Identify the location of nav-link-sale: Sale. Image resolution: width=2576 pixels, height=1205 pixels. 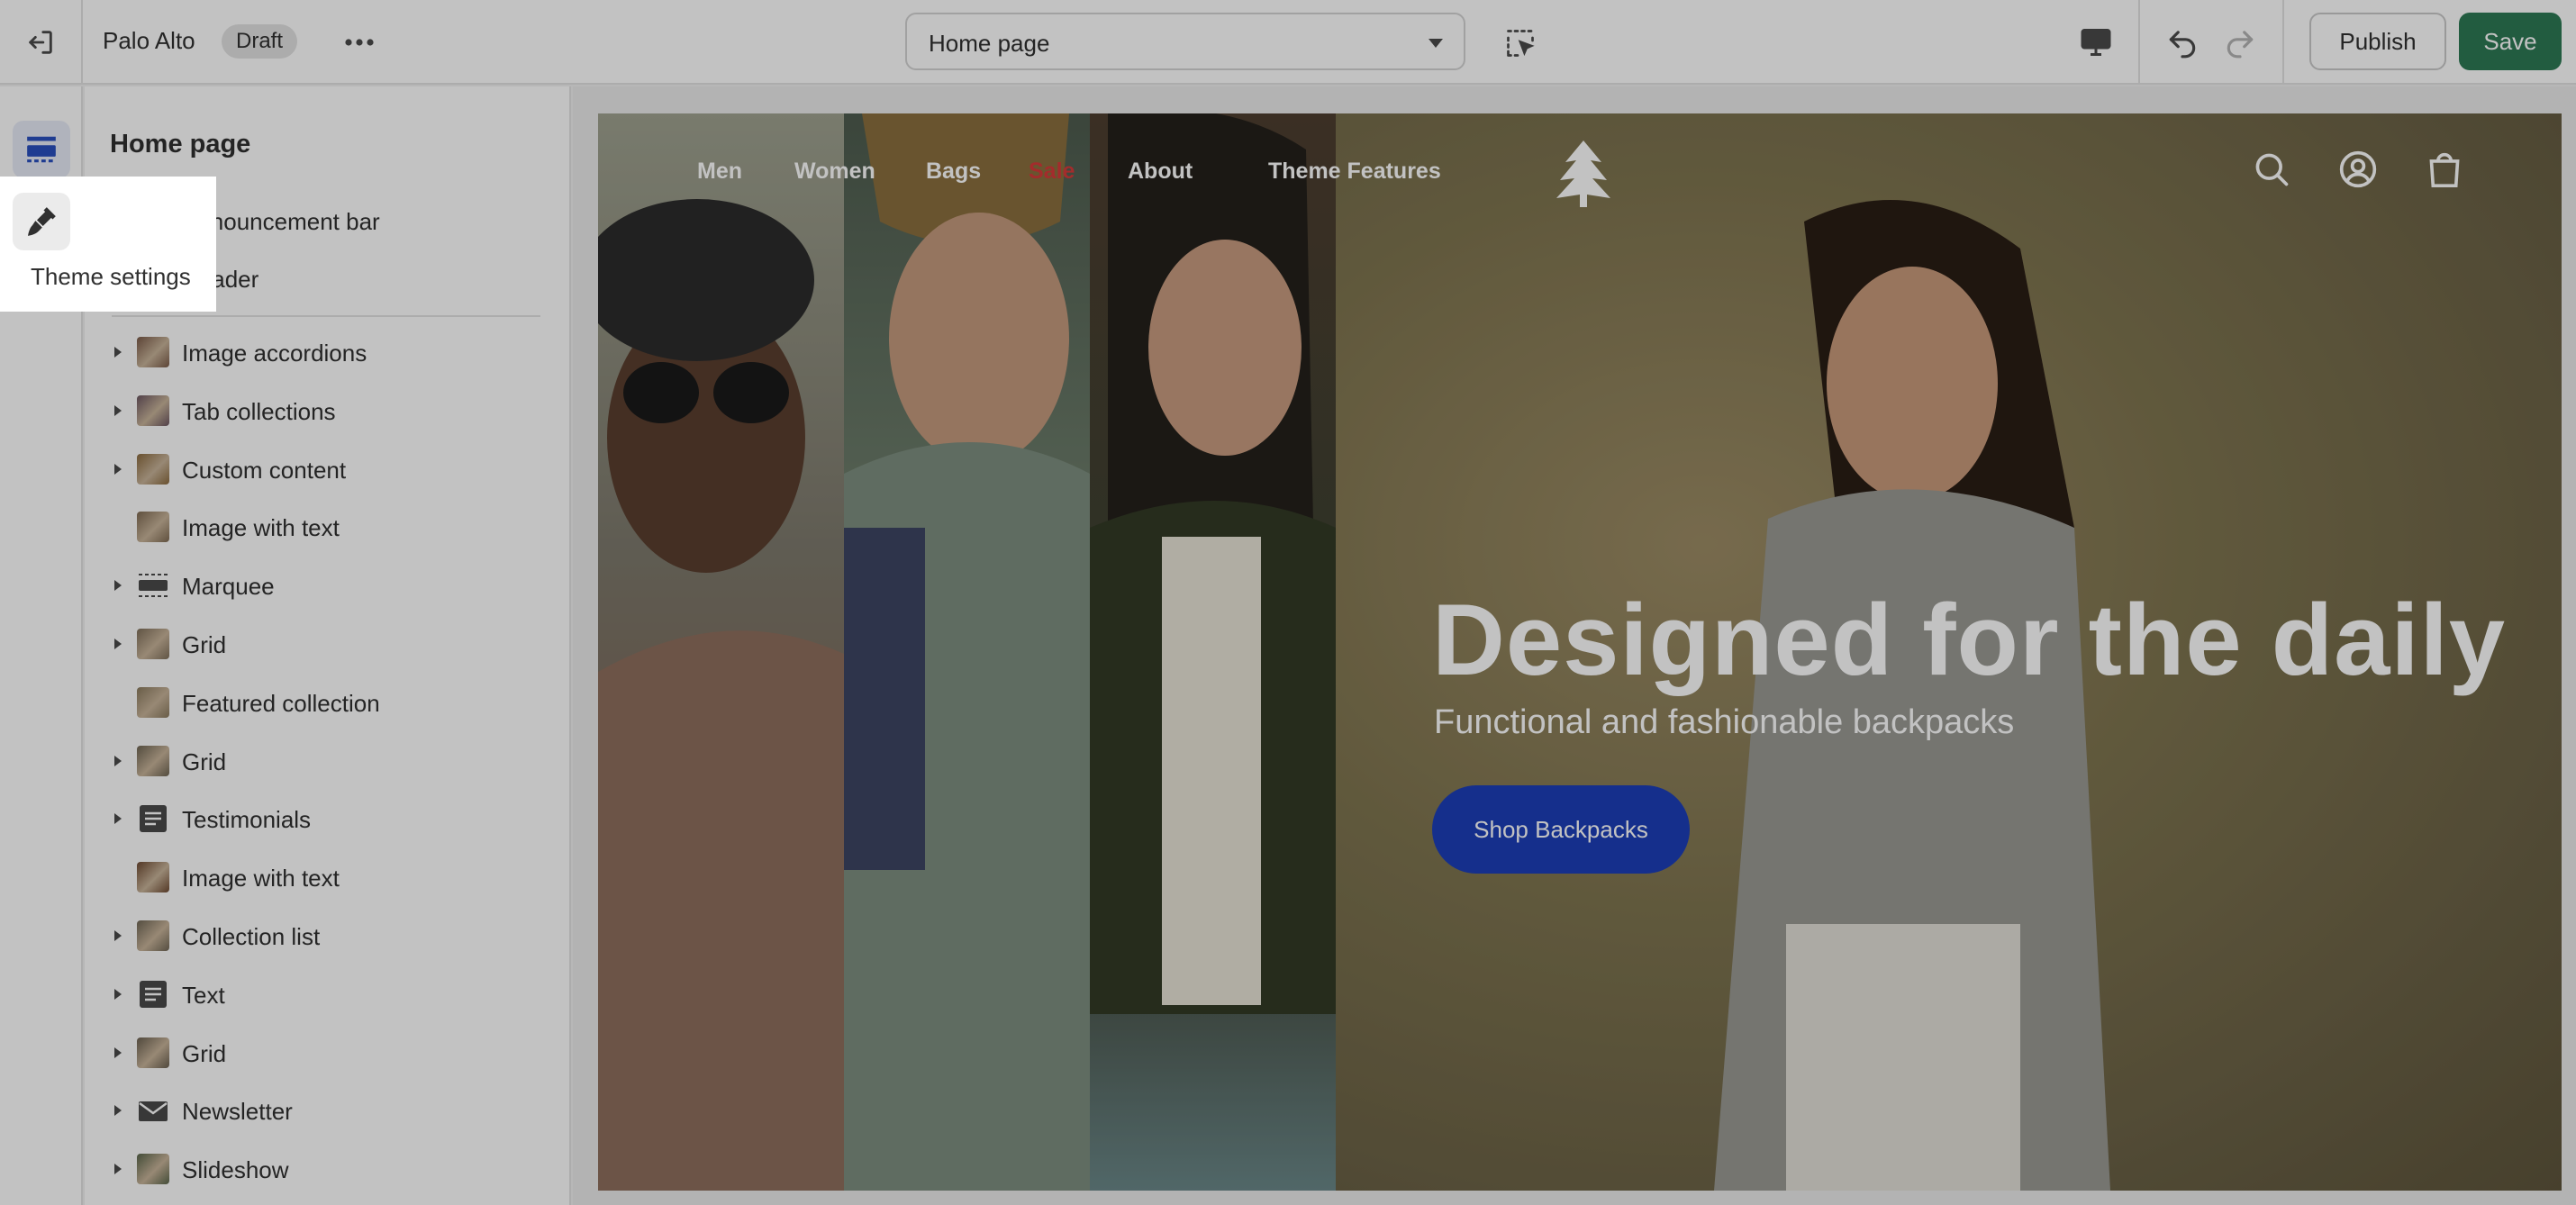
(1052, 172).